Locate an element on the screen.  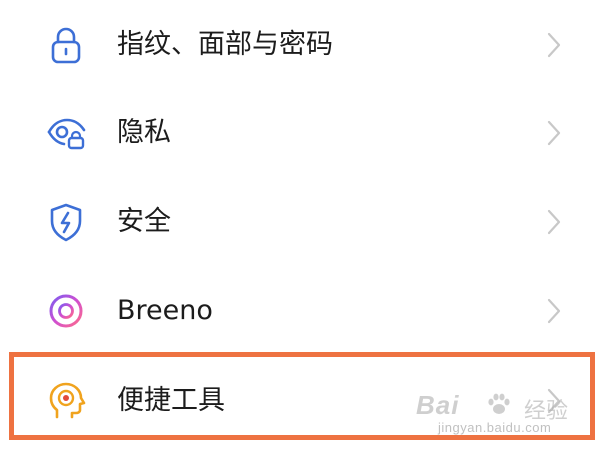
privacy-eye-lock-icon is located at coordinates (66, 133).